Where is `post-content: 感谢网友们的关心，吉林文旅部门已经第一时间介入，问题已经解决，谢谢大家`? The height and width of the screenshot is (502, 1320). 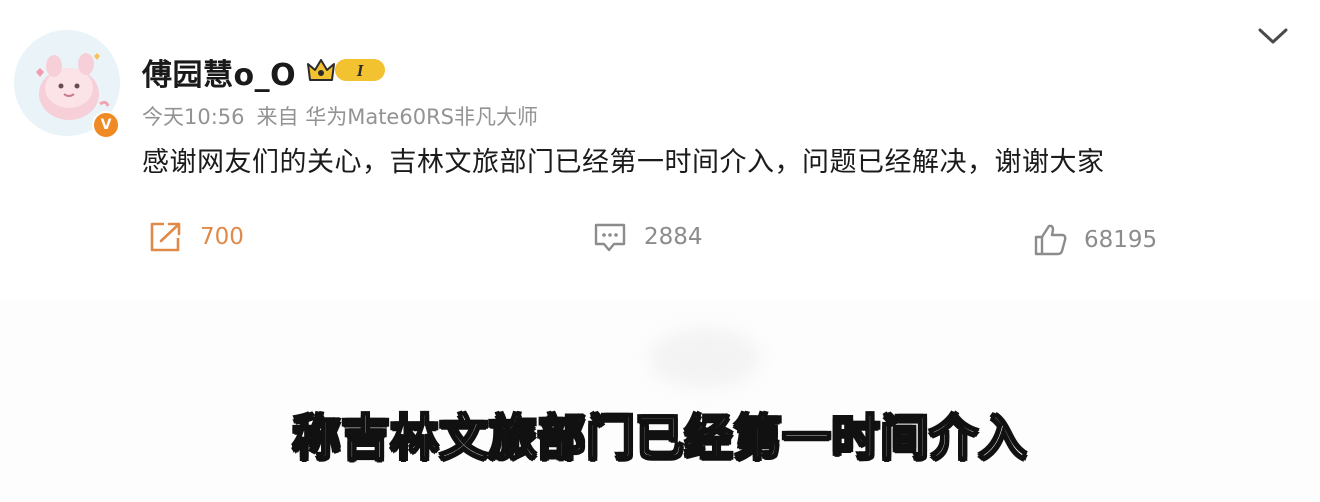 post-content: 感谢网友们的关心，吉林文旅部门已经第一时间介入，问题已经解决，谢谢大家 is located at coordinates (623, 162).